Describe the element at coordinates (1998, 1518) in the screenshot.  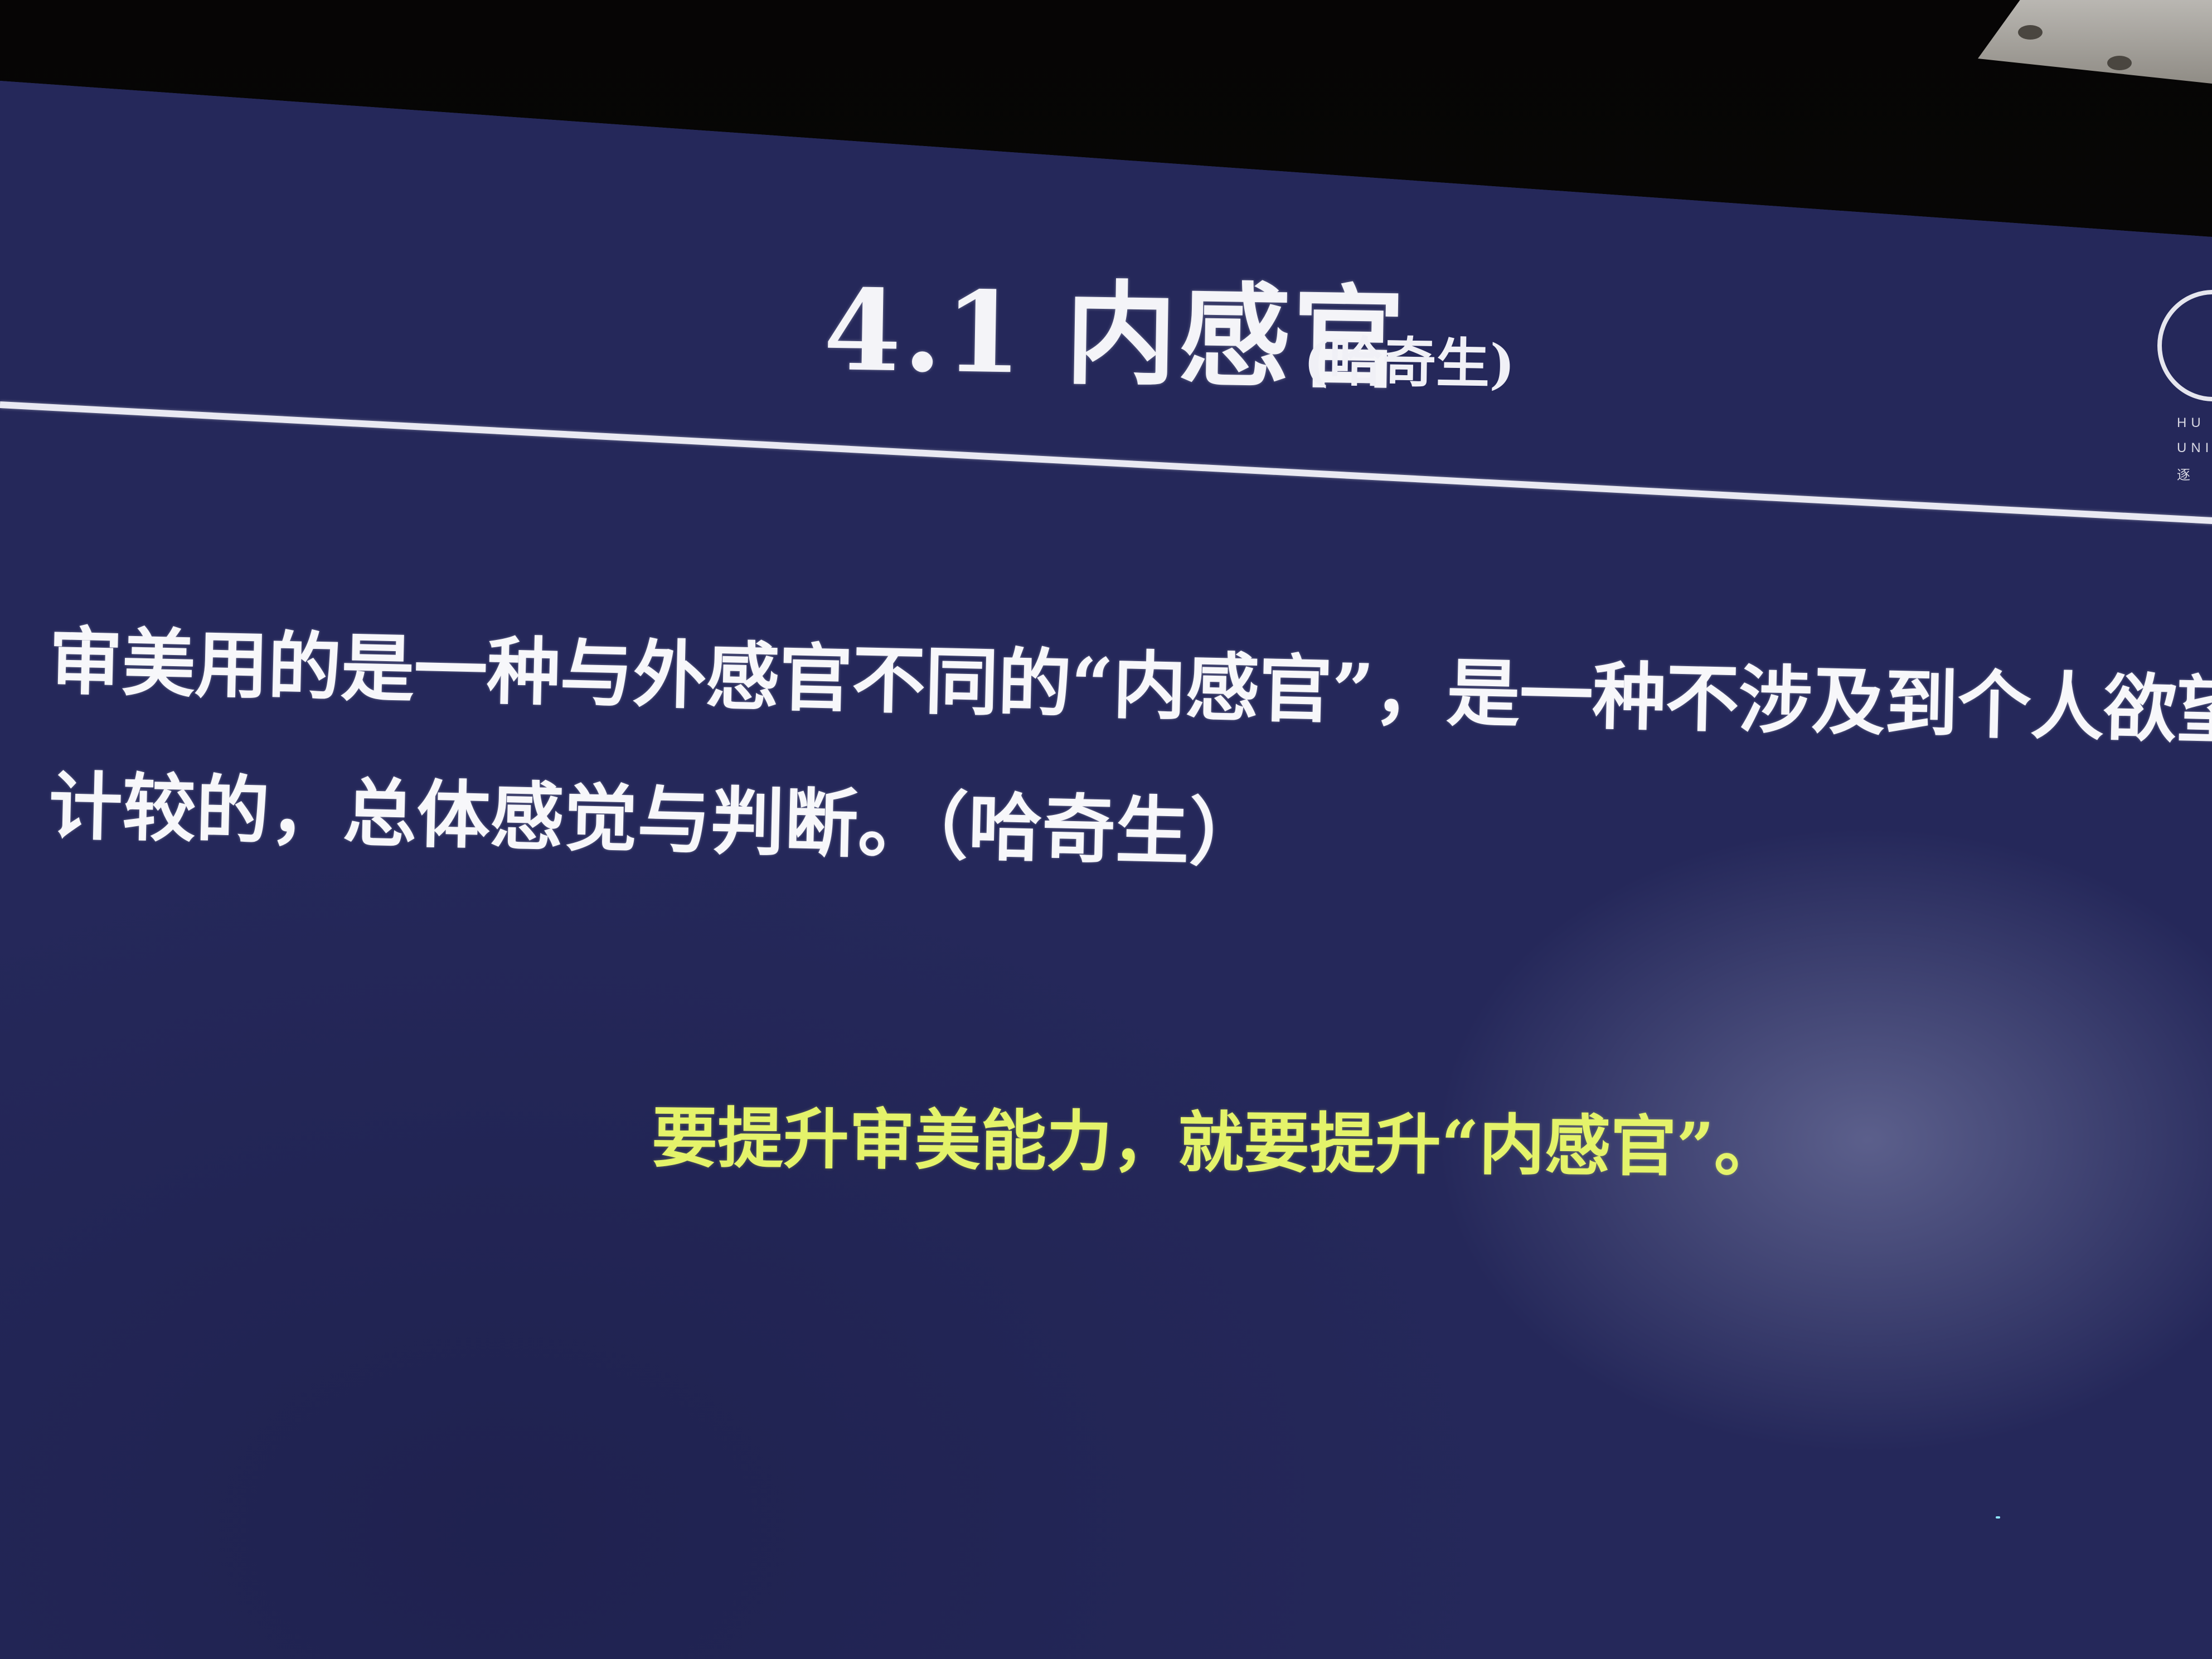
I see `screen-speck` at that location.